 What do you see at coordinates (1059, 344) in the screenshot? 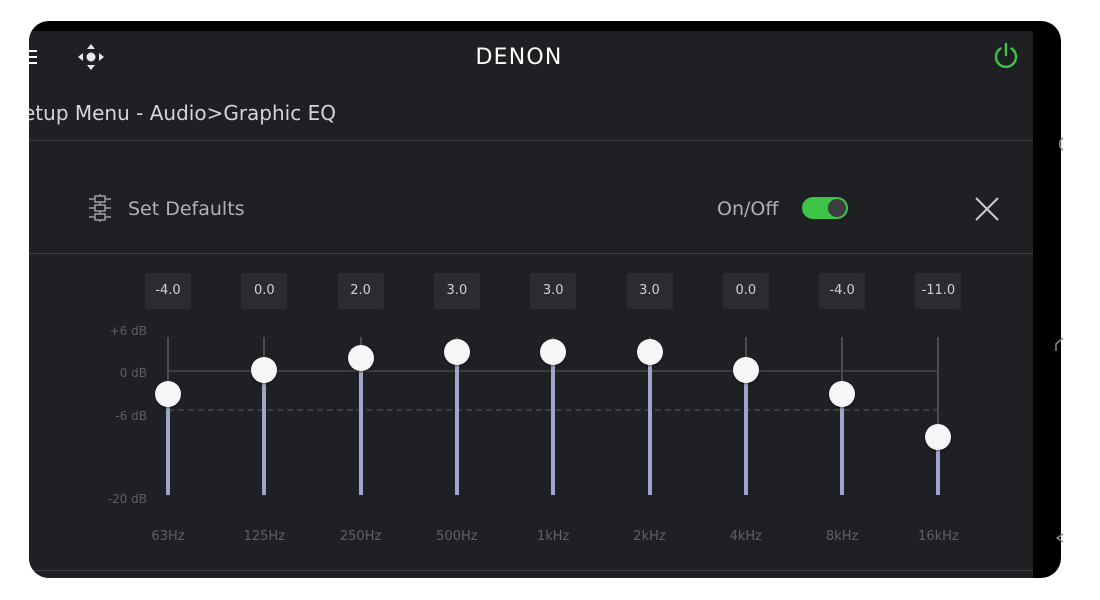
I see `edge-glyph-home` at bounding box center [1059, 344].